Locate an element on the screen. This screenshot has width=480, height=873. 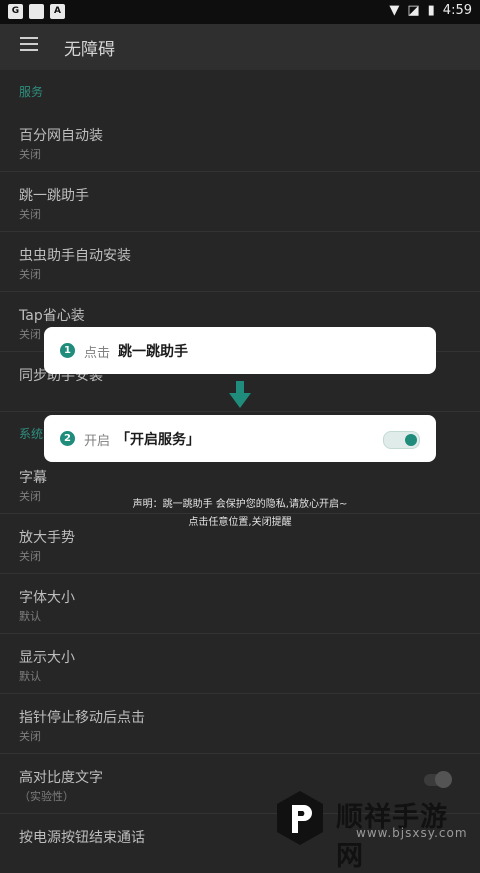
section-header-services: 服务 is located at coordinates (31, 92).